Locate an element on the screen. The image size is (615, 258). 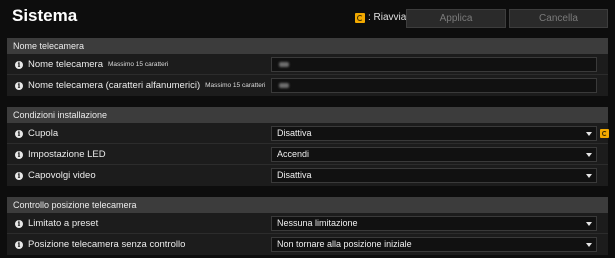
section-header: Nome telecamera is located at coordinates (307, 46).